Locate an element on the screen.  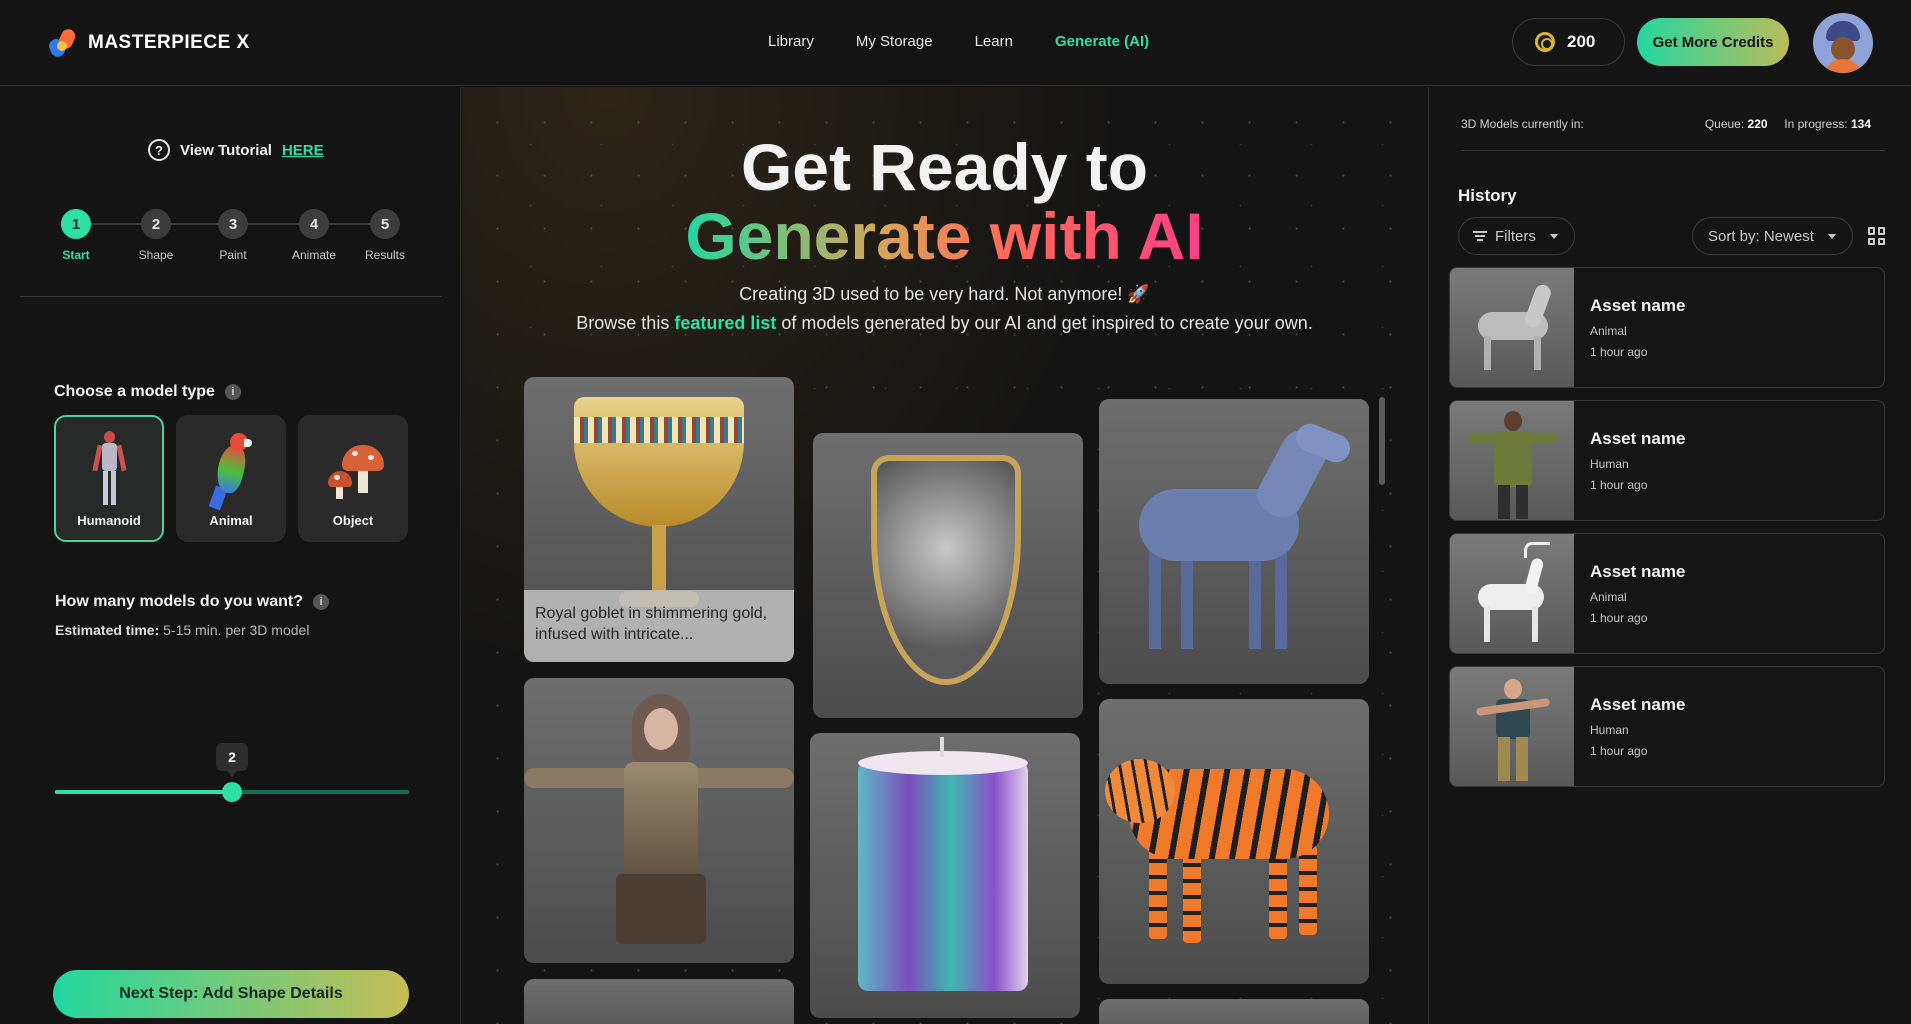
featured-card-horse is located at coordinates (1234, 541).